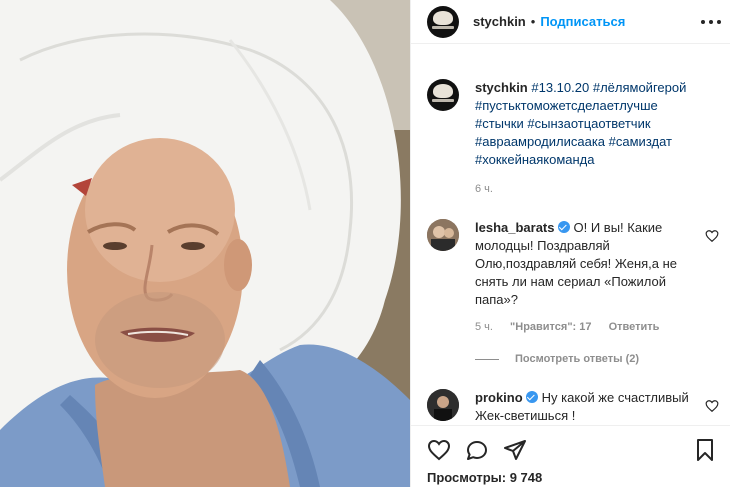 The height and width of the screenshot is (487, 730). I want to click on views-label: Просмотры:, so click(467, 477).